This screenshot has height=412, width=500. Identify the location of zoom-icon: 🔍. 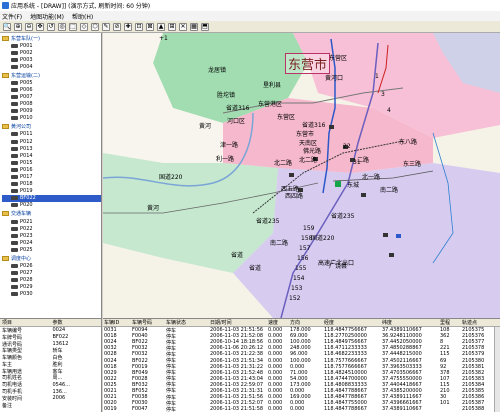
(7, 26).